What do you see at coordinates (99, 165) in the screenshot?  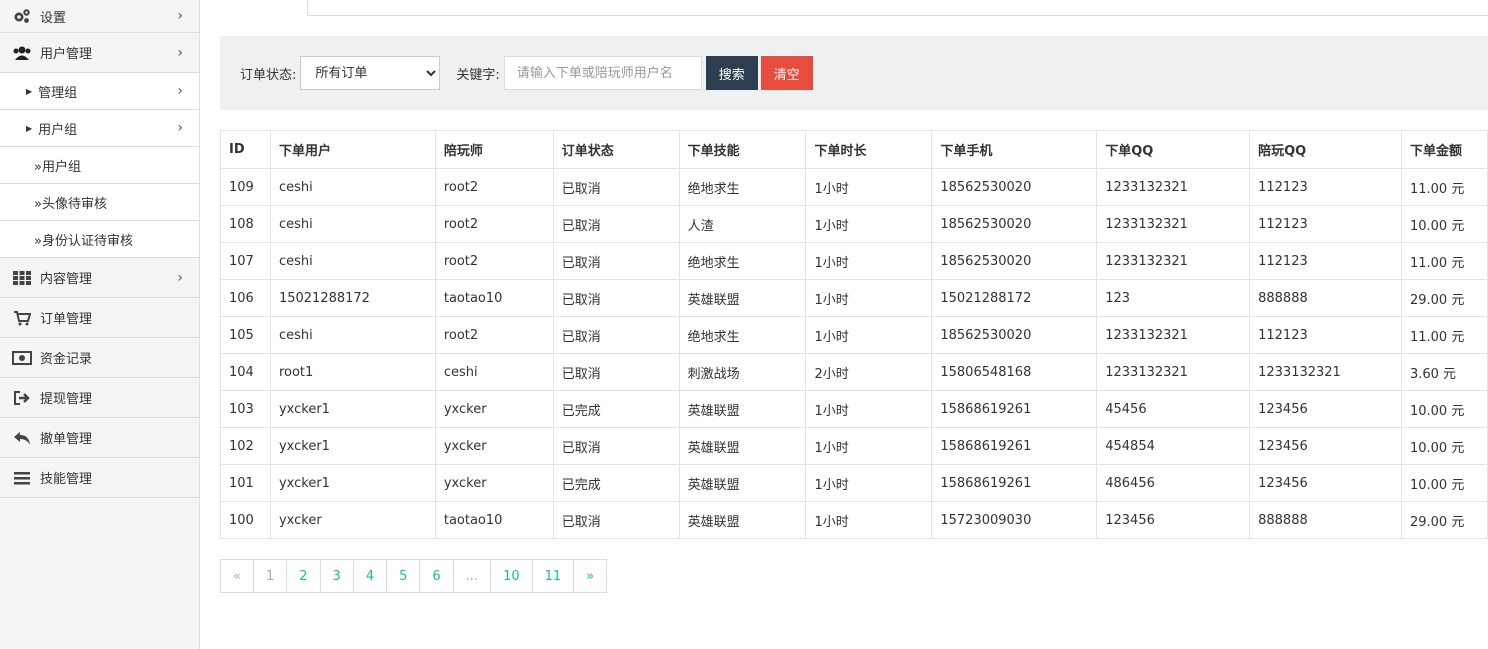 I see `sidebar-item-user-group-leaf: »用户组` at bounding box center [99, 165].